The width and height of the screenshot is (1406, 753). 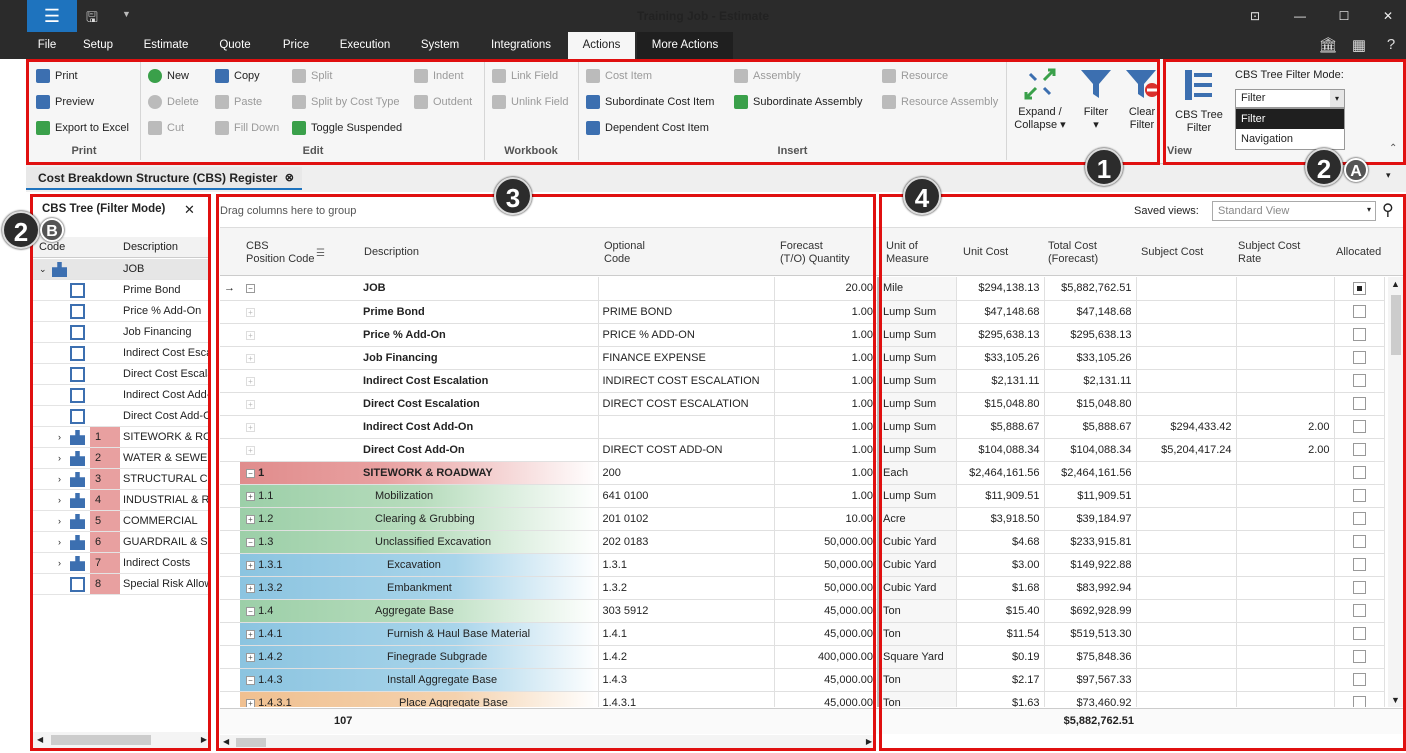 I want to click on forecast-quantity-cell: 45,000.00, so click(x=826, y=634).